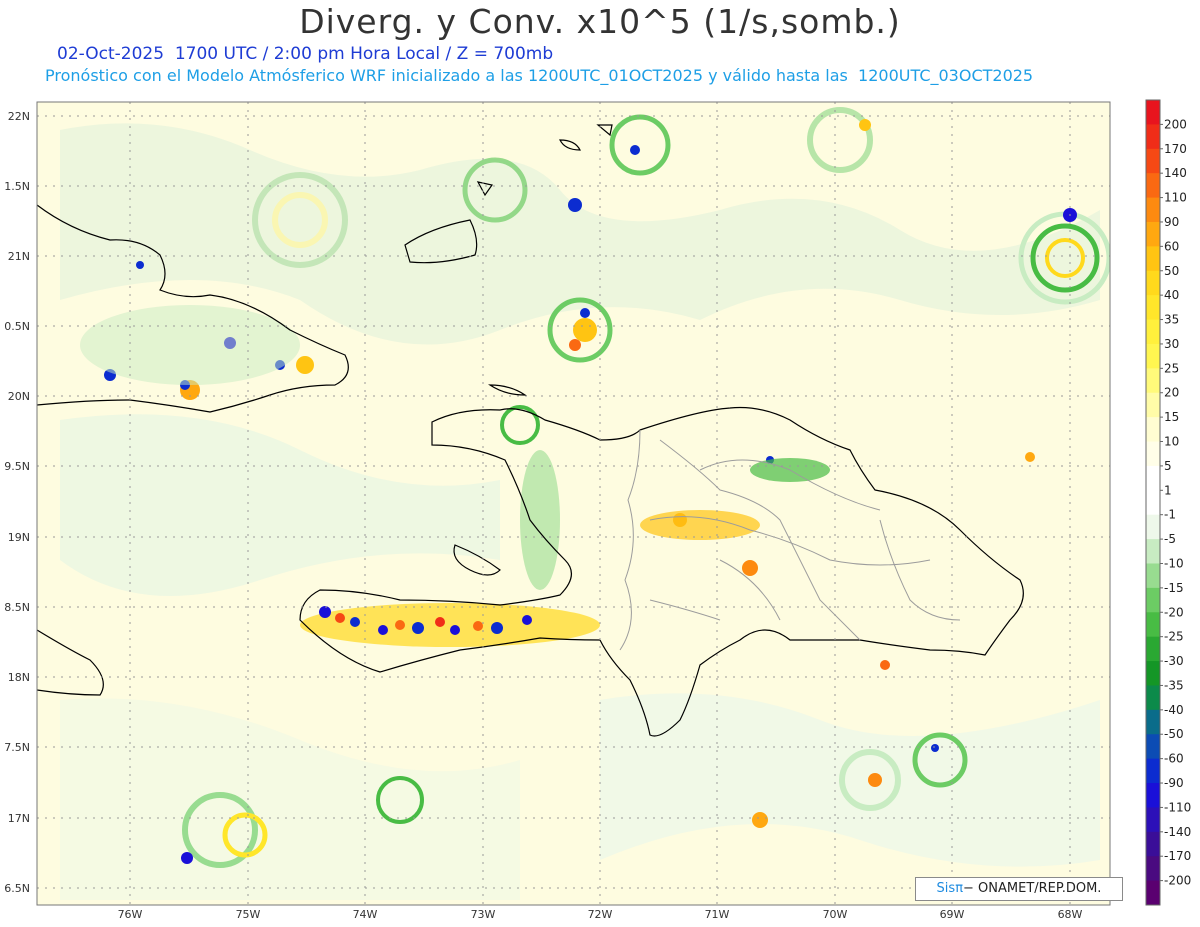 Image resolution: width=1200 pixels, height=927 pixels. Describe the element at coordinates (19, 677) in the screenshot. I see `lat-label: 18N` at that location.